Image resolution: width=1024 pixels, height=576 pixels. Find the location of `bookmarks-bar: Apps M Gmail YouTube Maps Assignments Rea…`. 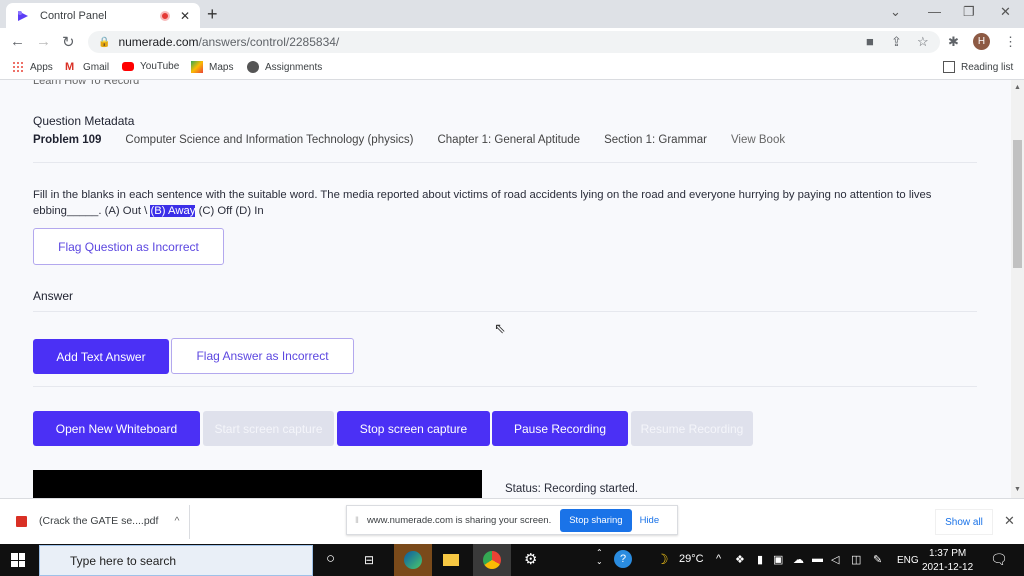

bookmarks-bar: Apps M Gmail YouTube Maps Assignments Rea… is located at coordinates (512, 68).